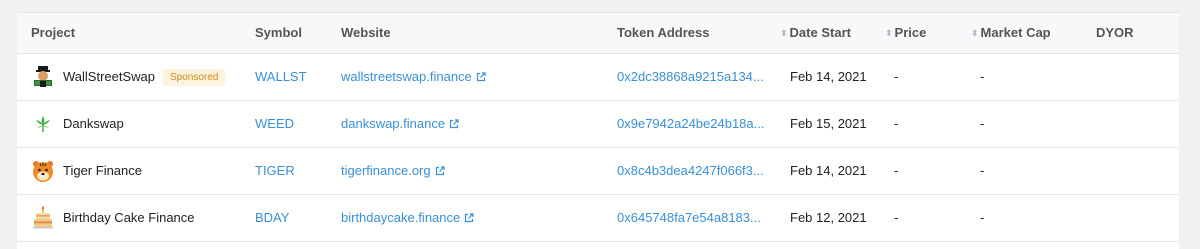  What do you see at coordinates (400, 217) in the screenshot?
I see `website-text: birthdaycake.finance` at bounding box center [400, 217].